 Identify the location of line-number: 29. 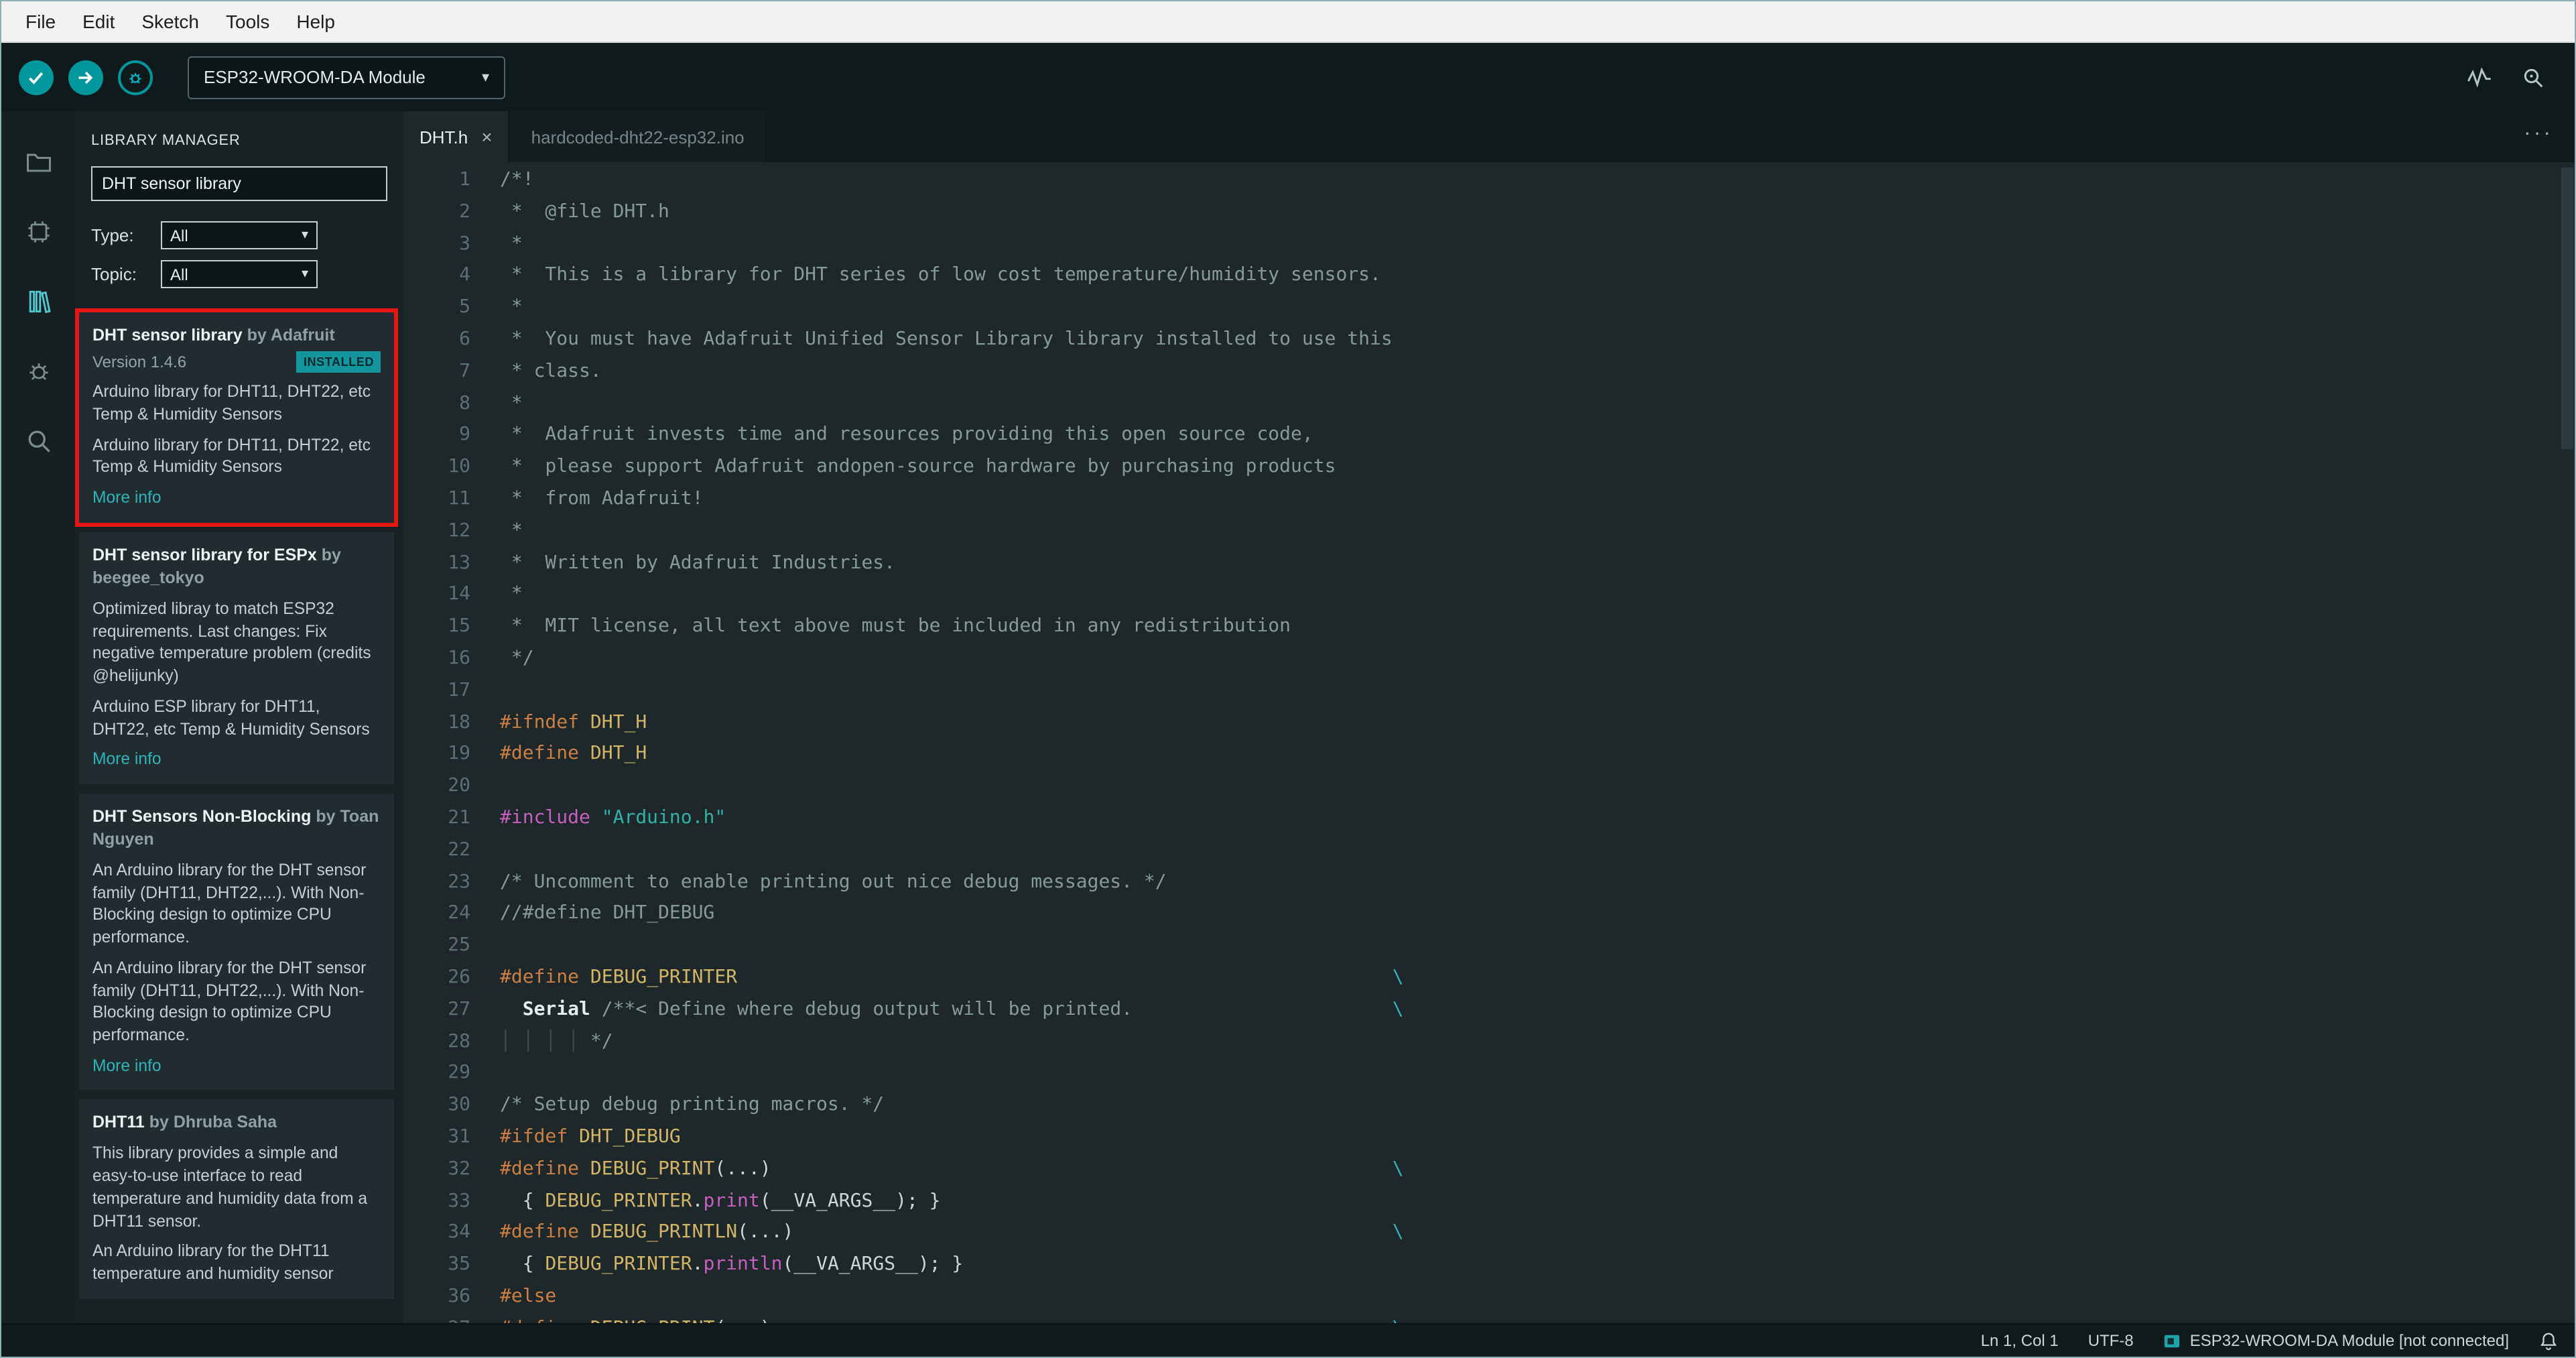
(459, 1073).